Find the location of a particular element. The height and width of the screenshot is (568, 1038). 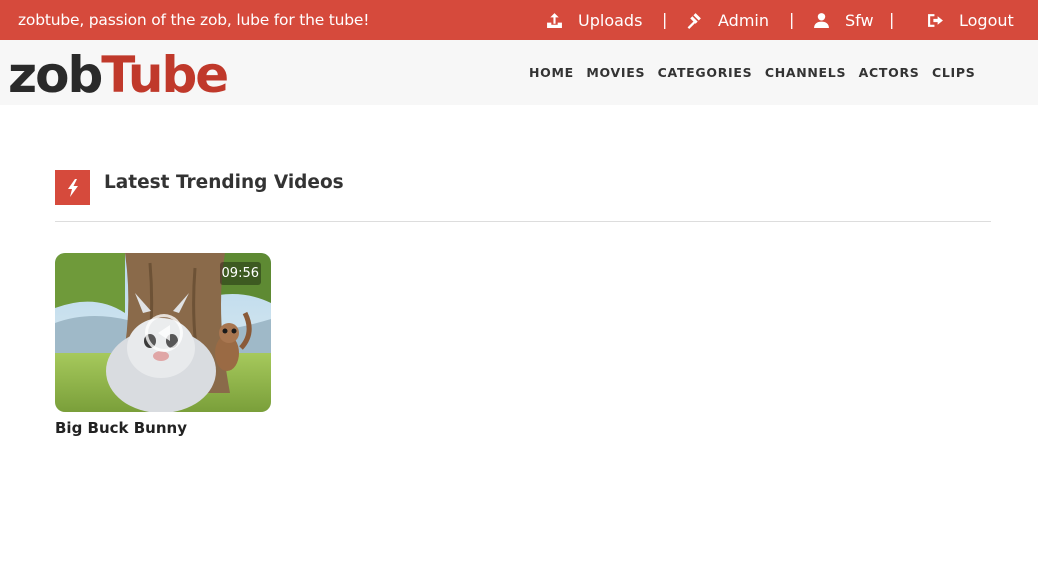

video-thumbnail: 09:56 is located at coordinates (163, 332).